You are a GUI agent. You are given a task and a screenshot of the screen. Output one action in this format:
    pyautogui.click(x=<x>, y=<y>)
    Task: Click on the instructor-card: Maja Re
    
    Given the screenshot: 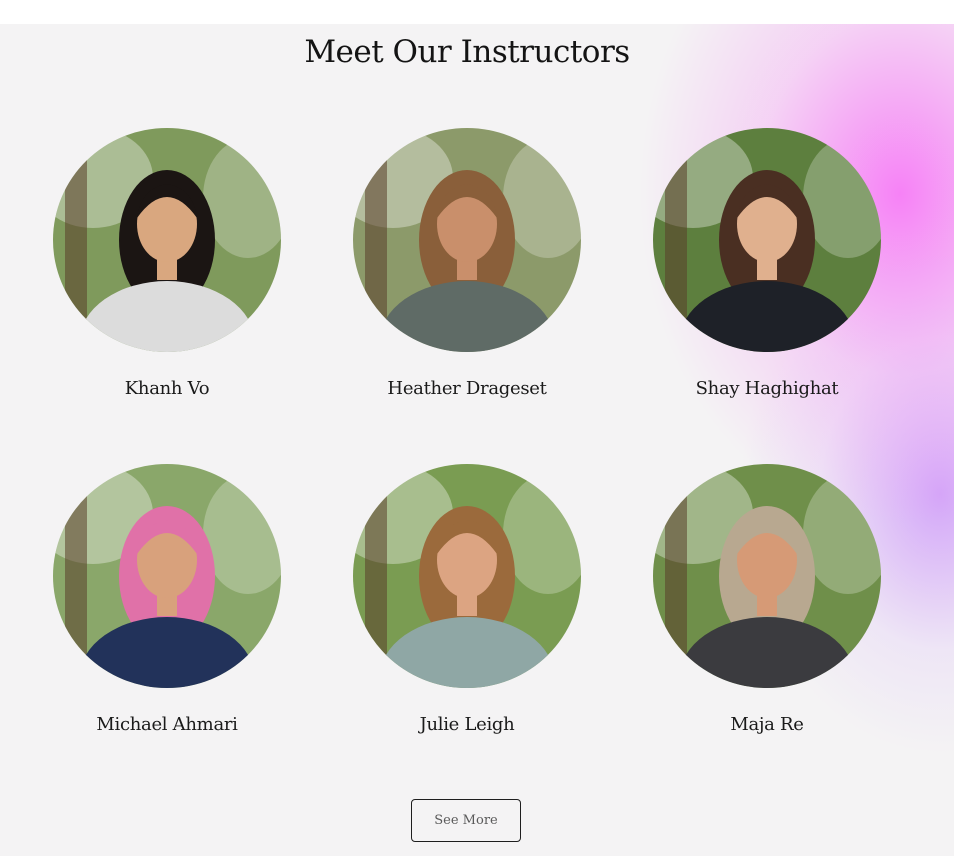 What is the action you would take?
    pyautogui.click(x=767, y=599)
    